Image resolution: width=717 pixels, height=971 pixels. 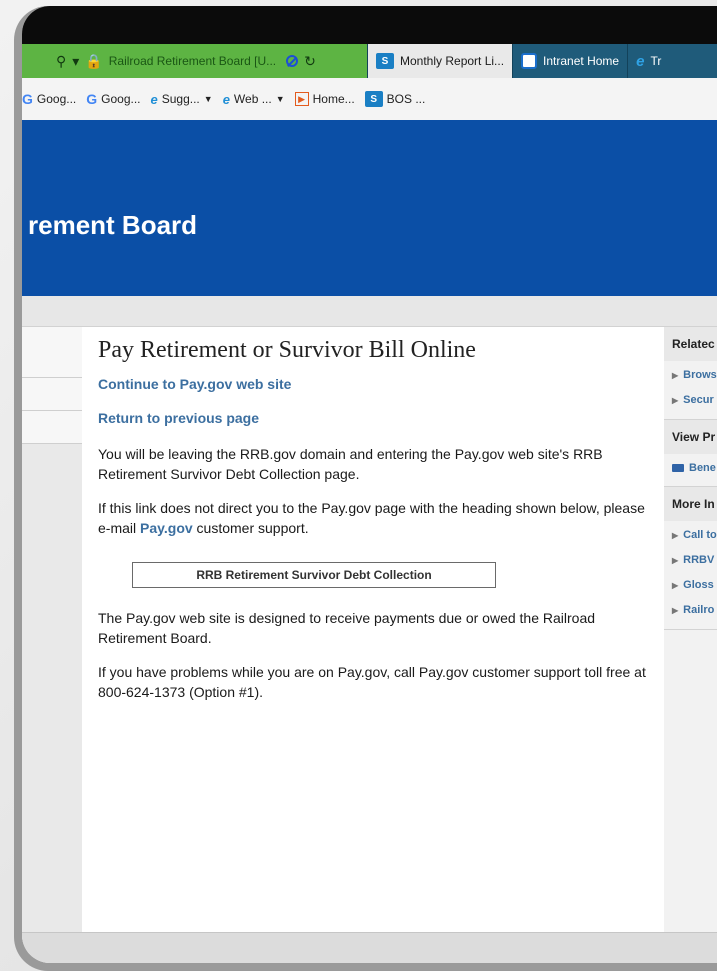 I want to click on stop-icon, so click(x=292, y=61).